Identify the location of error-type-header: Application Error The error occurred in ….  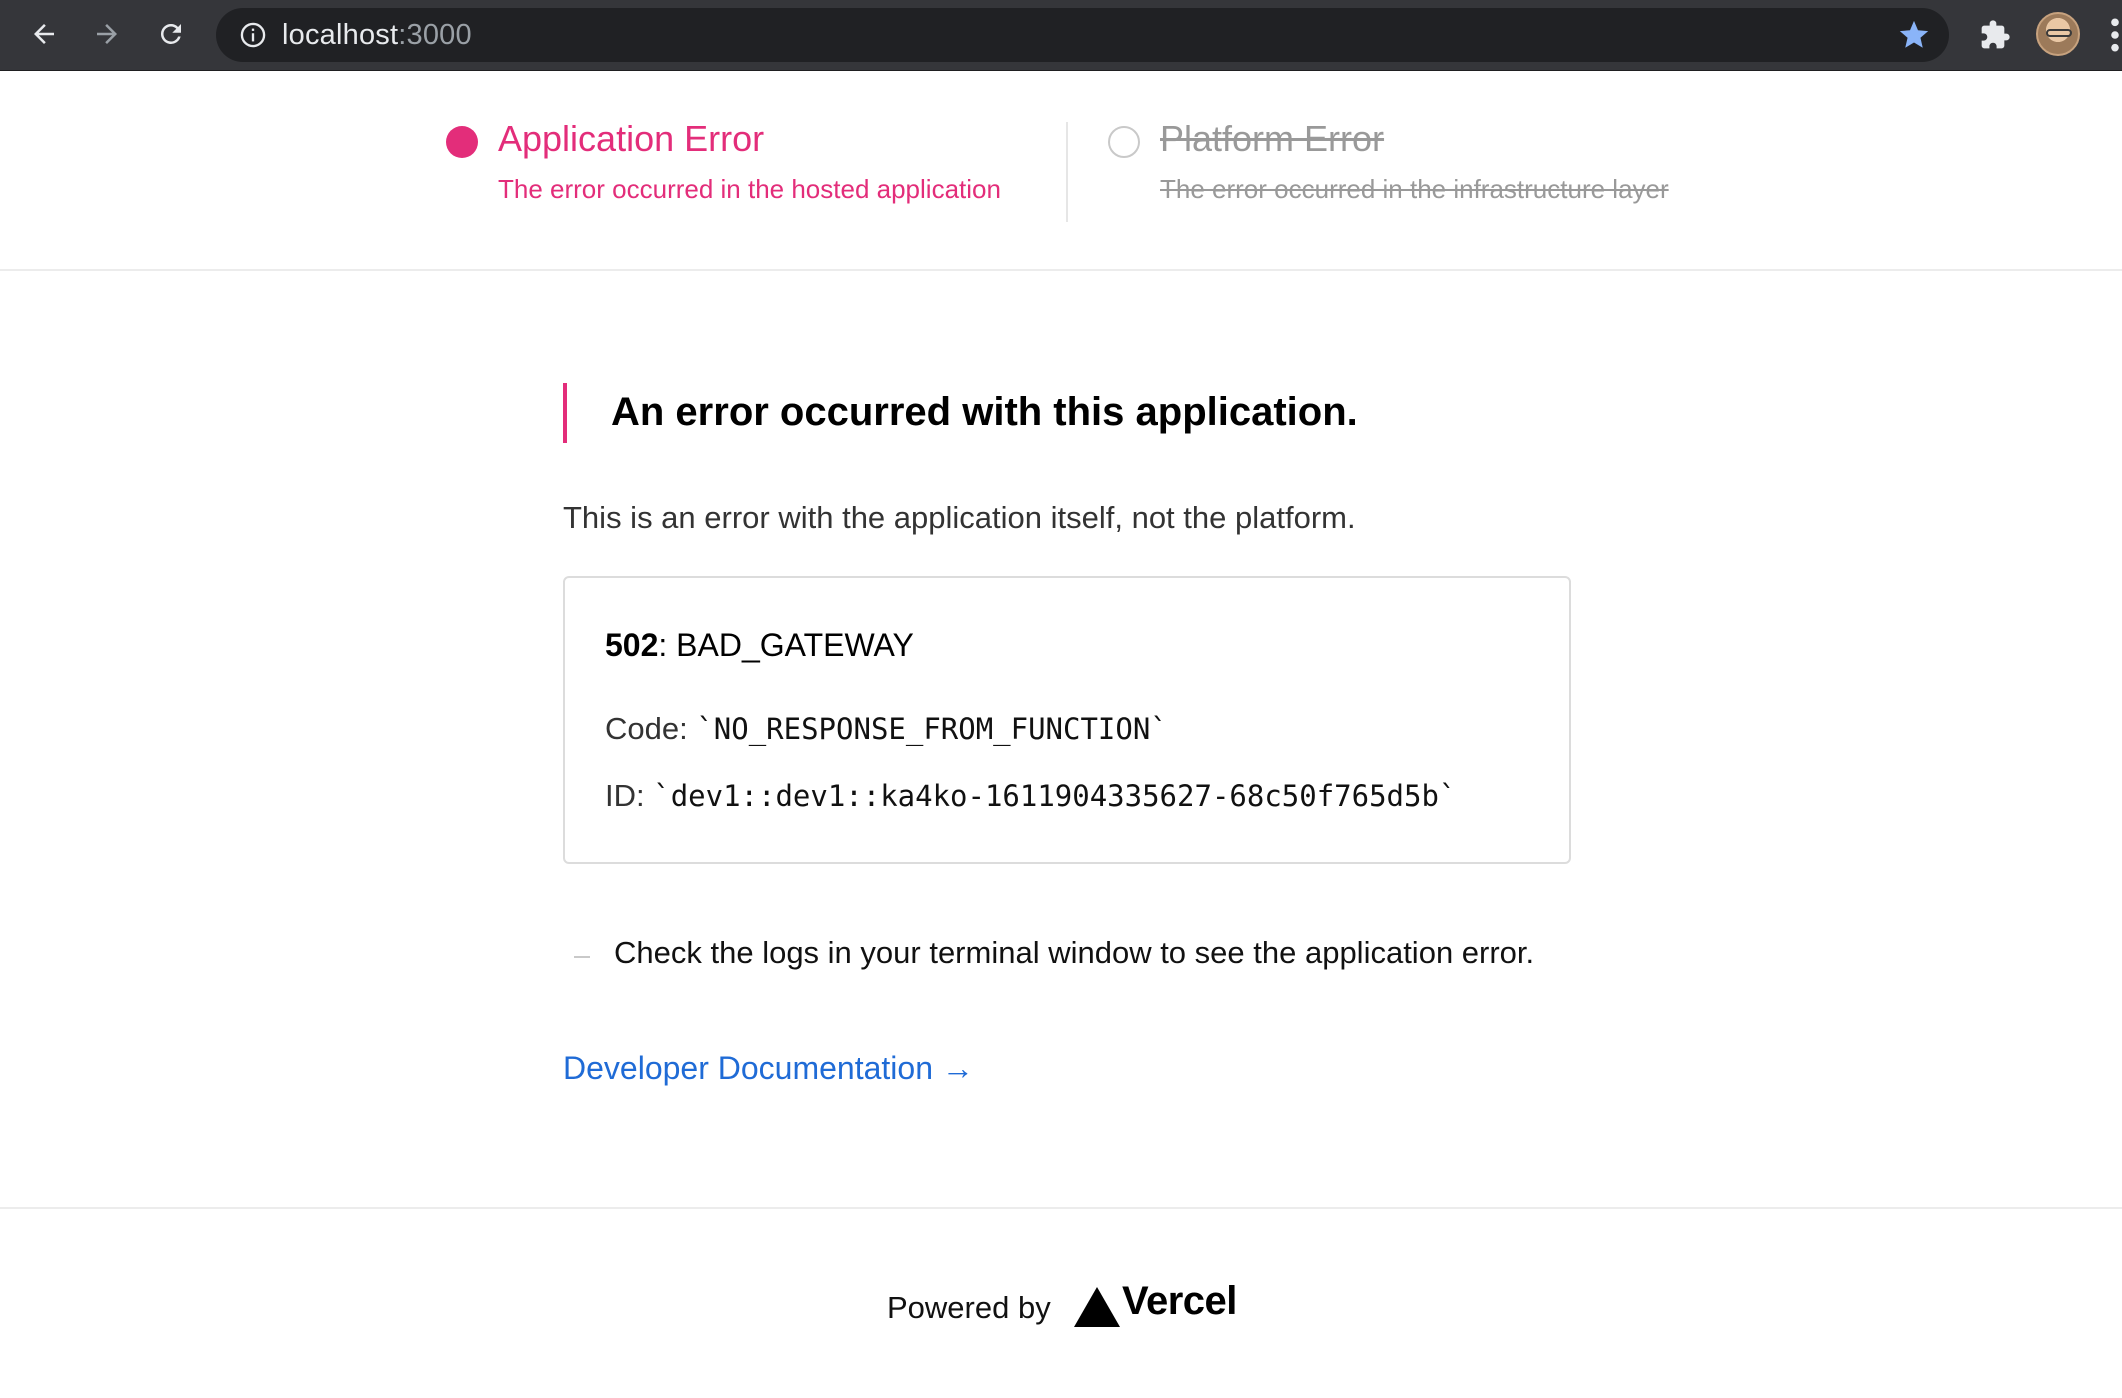
(1061, 171).